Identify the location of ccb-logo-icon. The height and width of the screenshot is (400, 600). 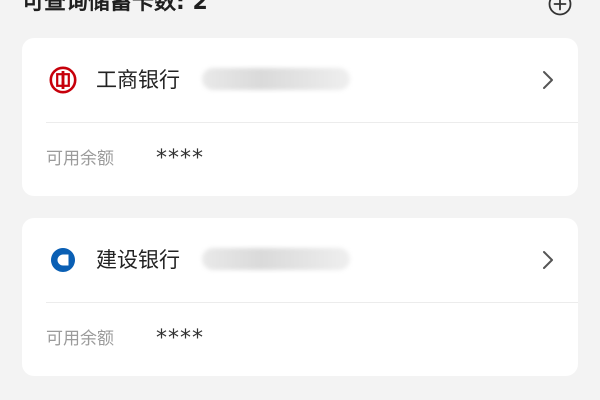
(63, 260).